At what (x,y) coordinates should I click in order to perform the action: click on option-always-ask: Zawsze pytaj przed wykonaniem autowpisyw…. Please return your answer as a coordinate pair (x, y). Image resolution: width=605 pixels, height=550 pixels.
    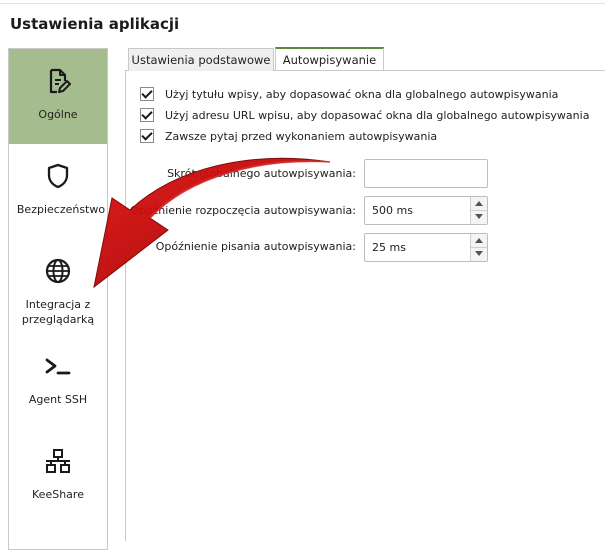
    Looking at the image, I should click on (288, 136).